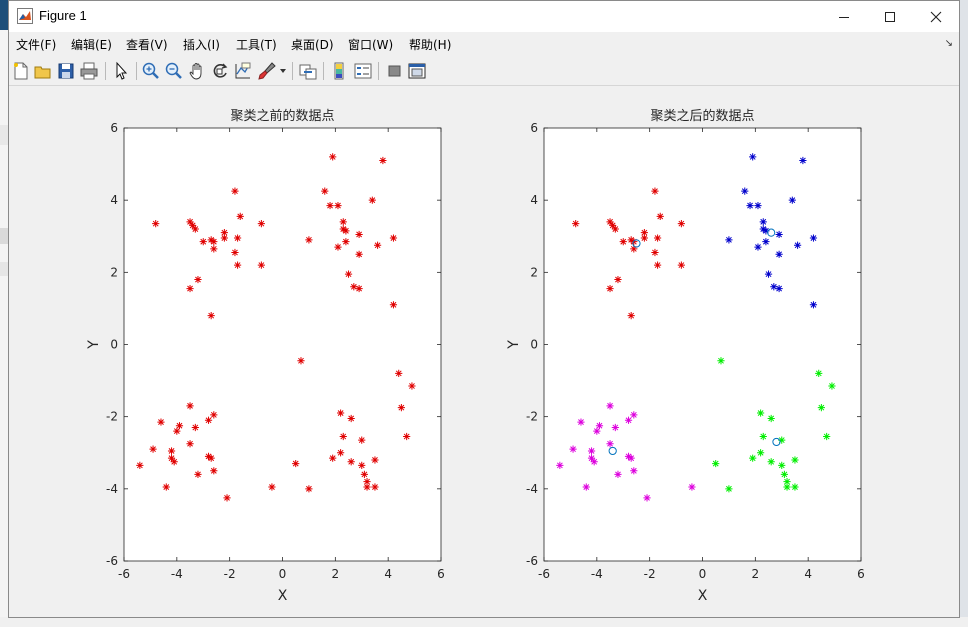 This screenshot has width=968, height=627. I want to click on pan-icon, so click(197, 71).